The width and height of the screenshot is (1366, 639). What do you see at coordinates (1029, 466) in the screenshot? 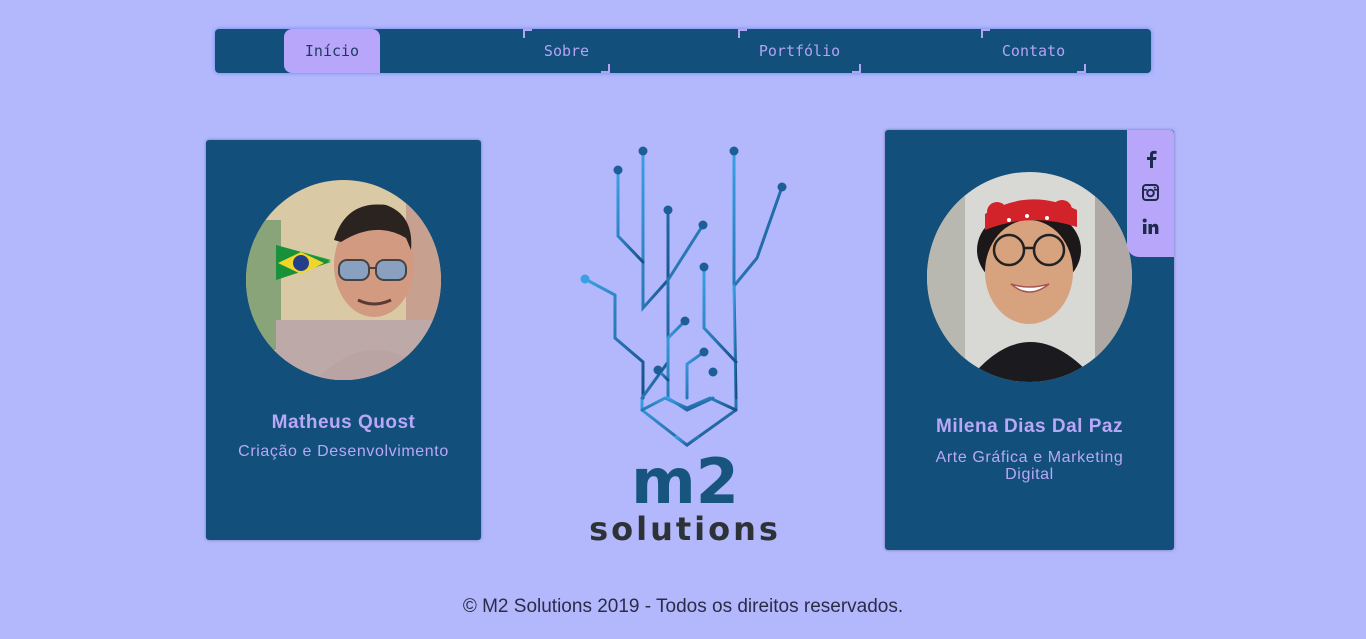
I see `member-role: Arte Gráfica e Marketing Digital` at bounding box center [1029, 466].